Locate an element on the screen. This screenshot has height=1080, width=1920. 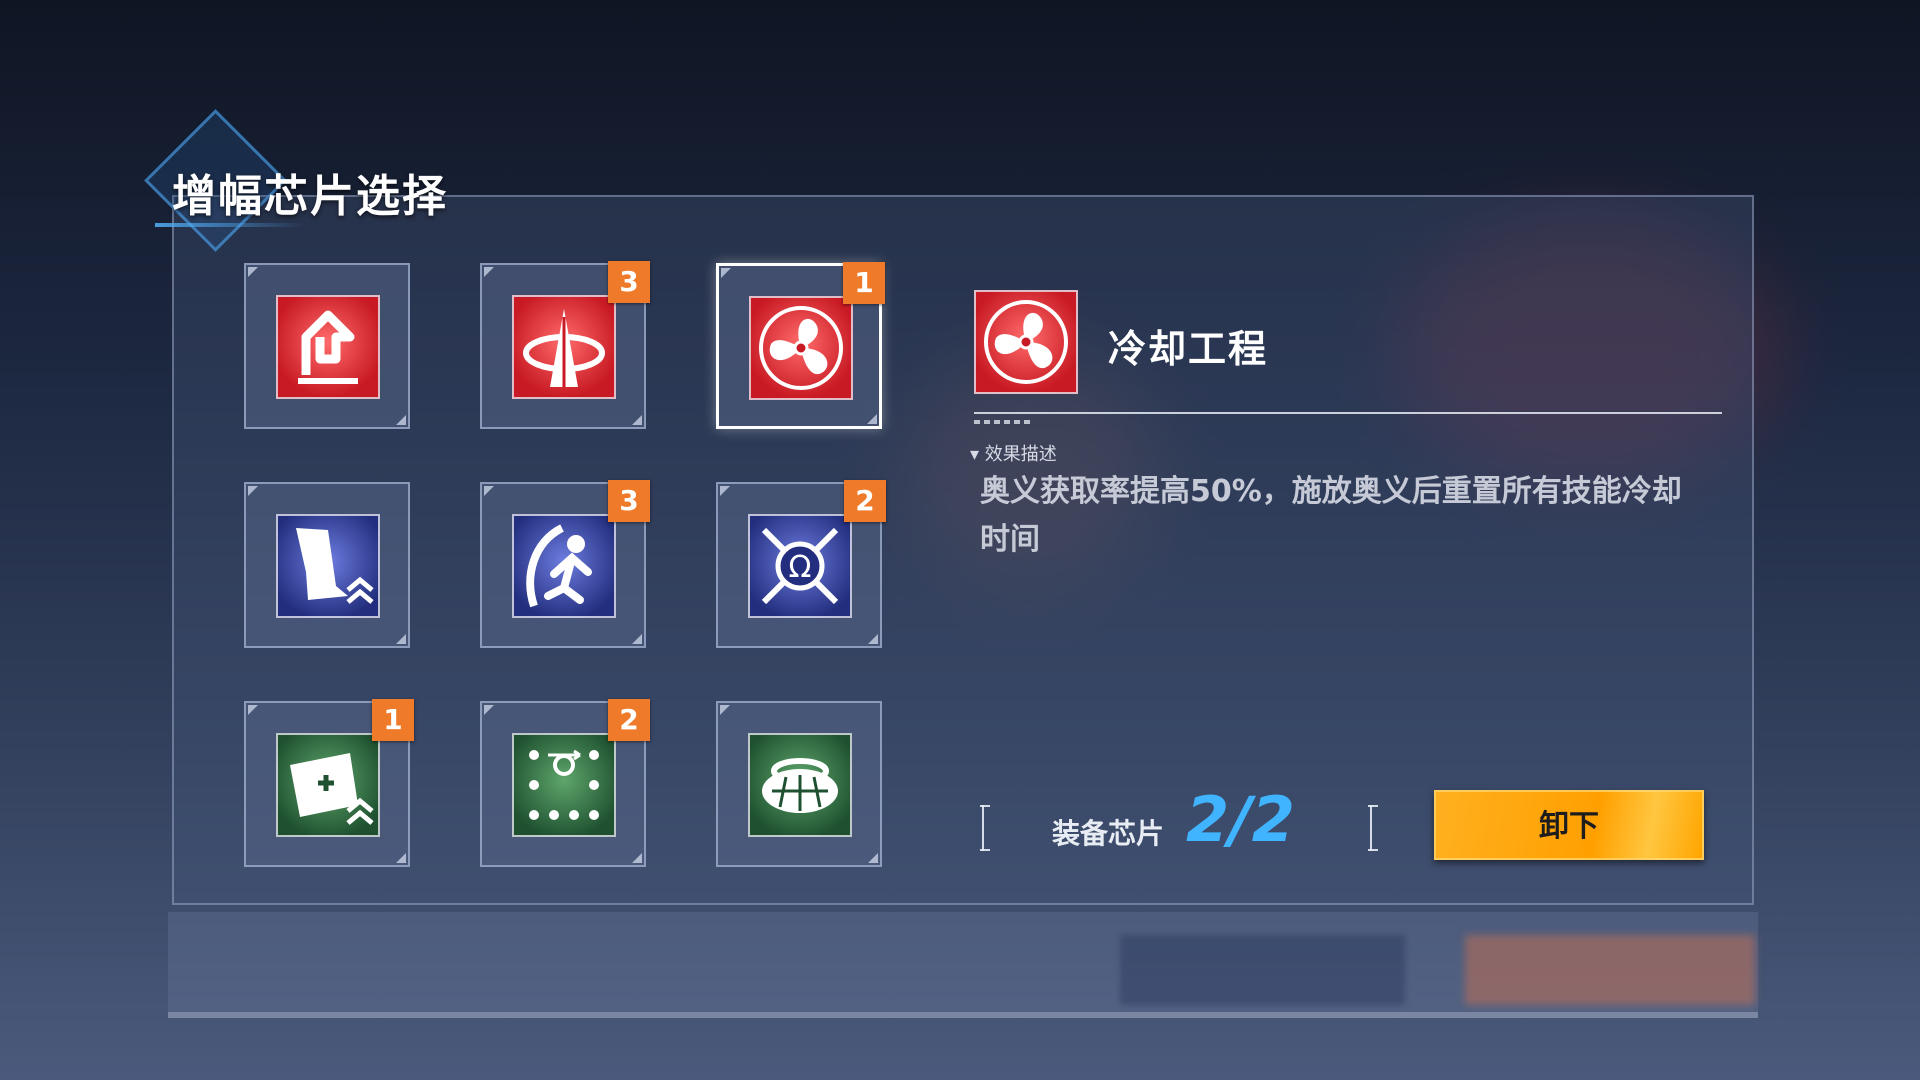
equip-chip-count: 2/2 is located at coordinates (1240, 819).